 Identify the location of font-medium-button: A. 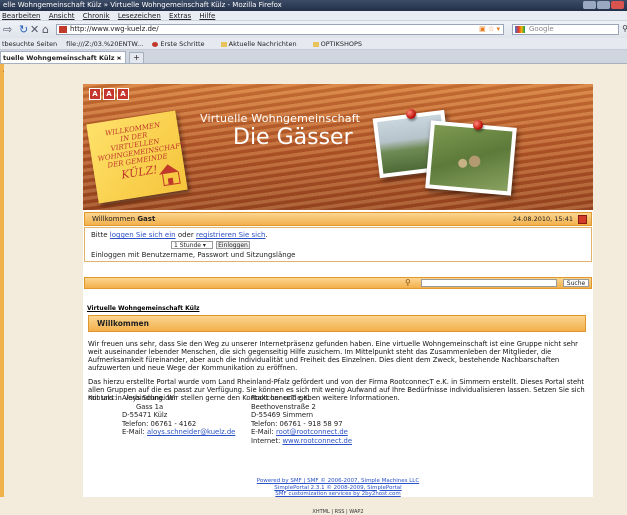
(109, 94).